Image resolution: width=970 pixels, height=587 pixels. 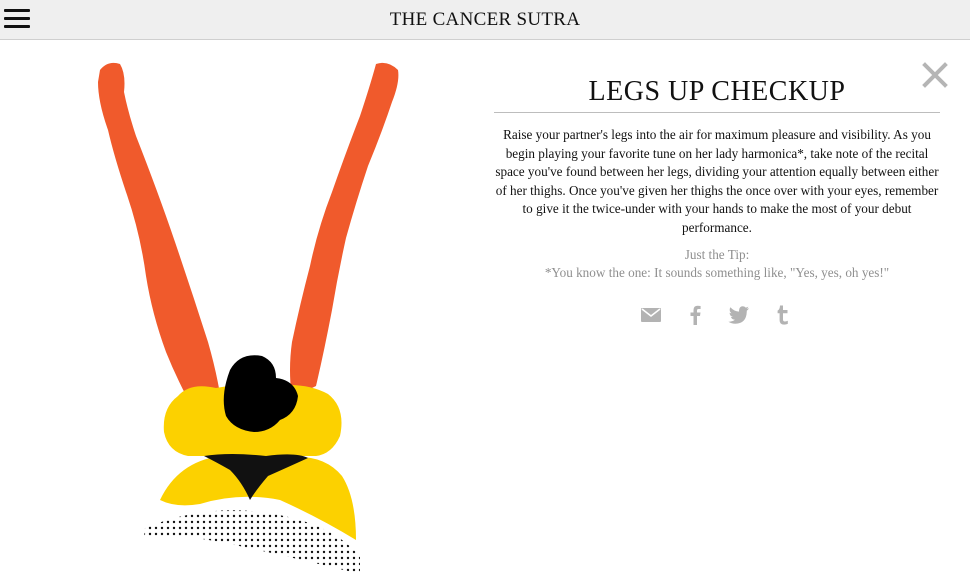 I want to click on site-title: THE CANCER SUTRA, so click(x=485, y=19).